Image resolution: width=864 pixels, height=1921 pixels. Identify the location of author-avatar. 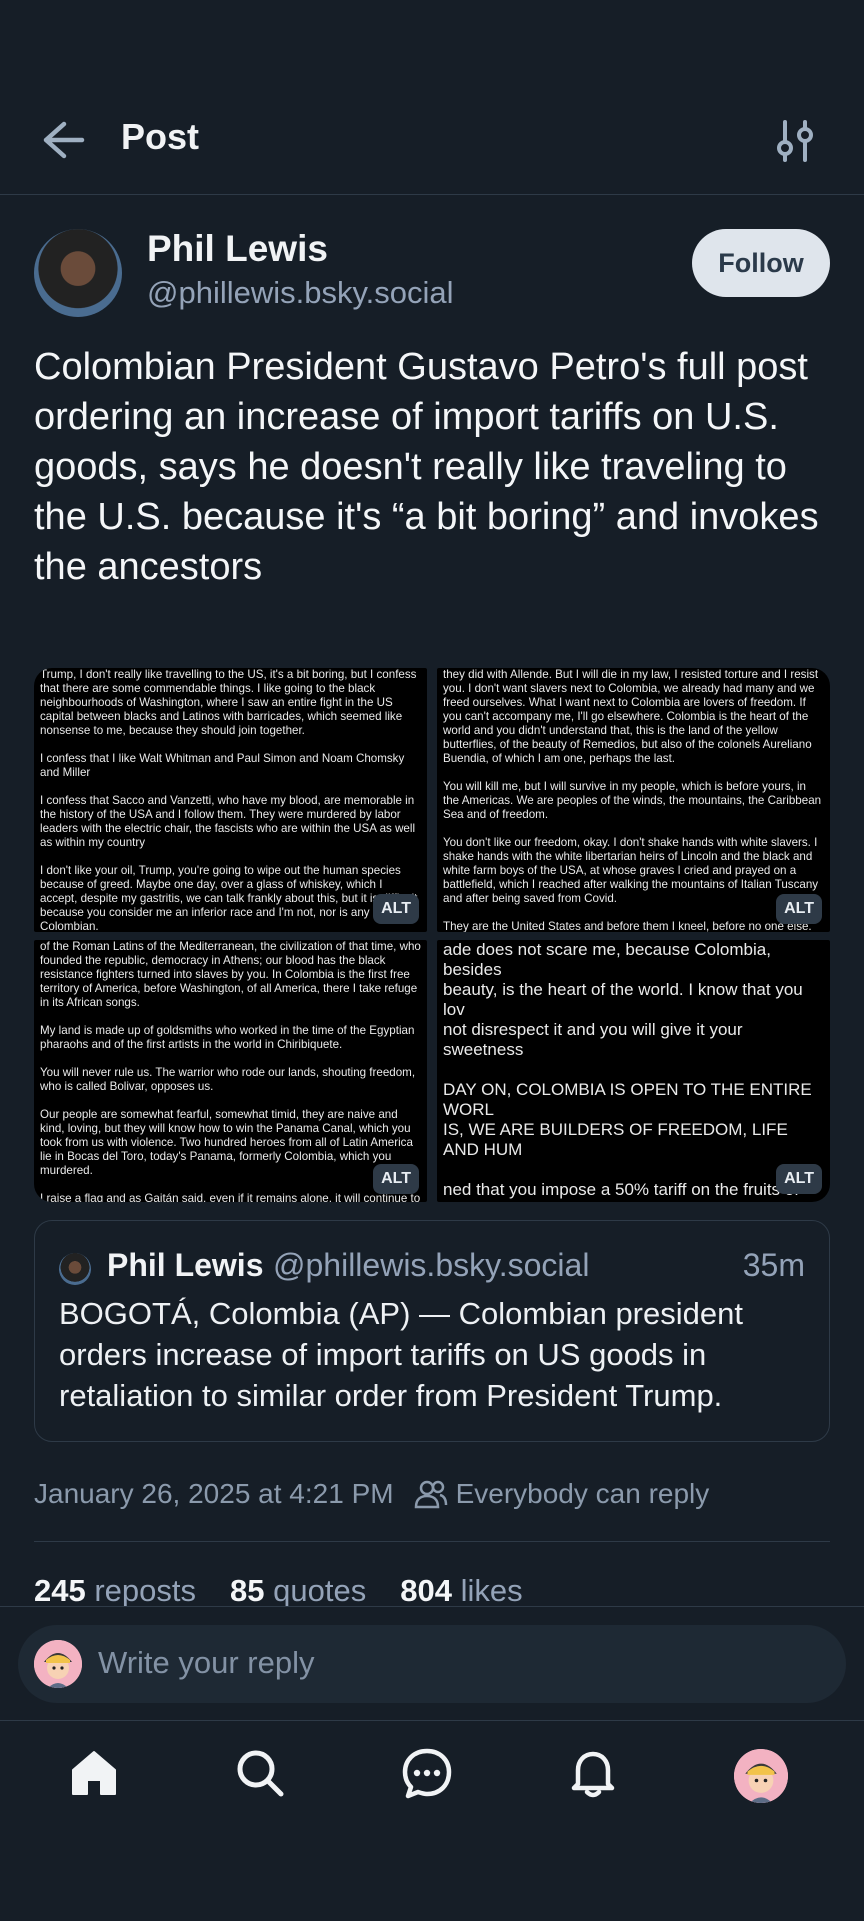
(78, 273).